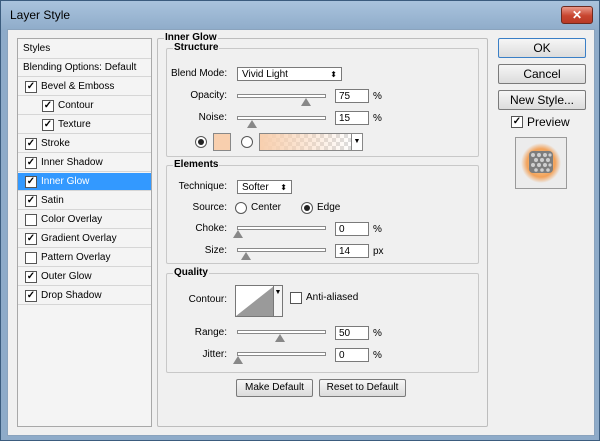  Describe the element at coordinates (306, 142) in the screenshot. I see `gradient-swatch` at that location.